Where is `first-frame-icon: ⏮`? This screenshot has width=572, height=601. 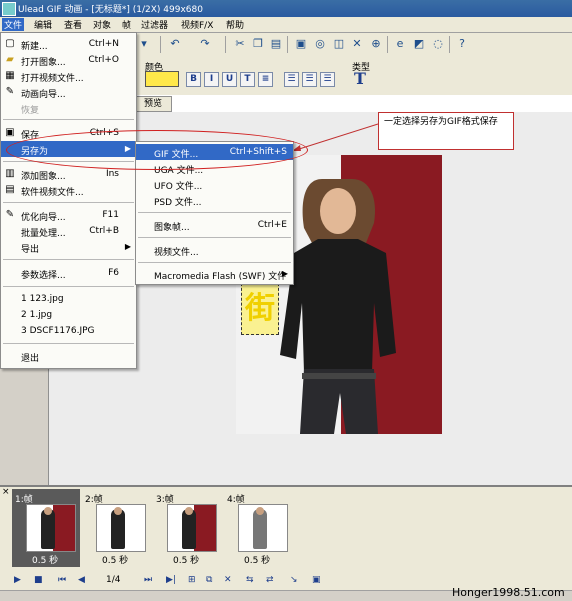 first-frame-icon: ⏮ is located at coordinates (62, 580).